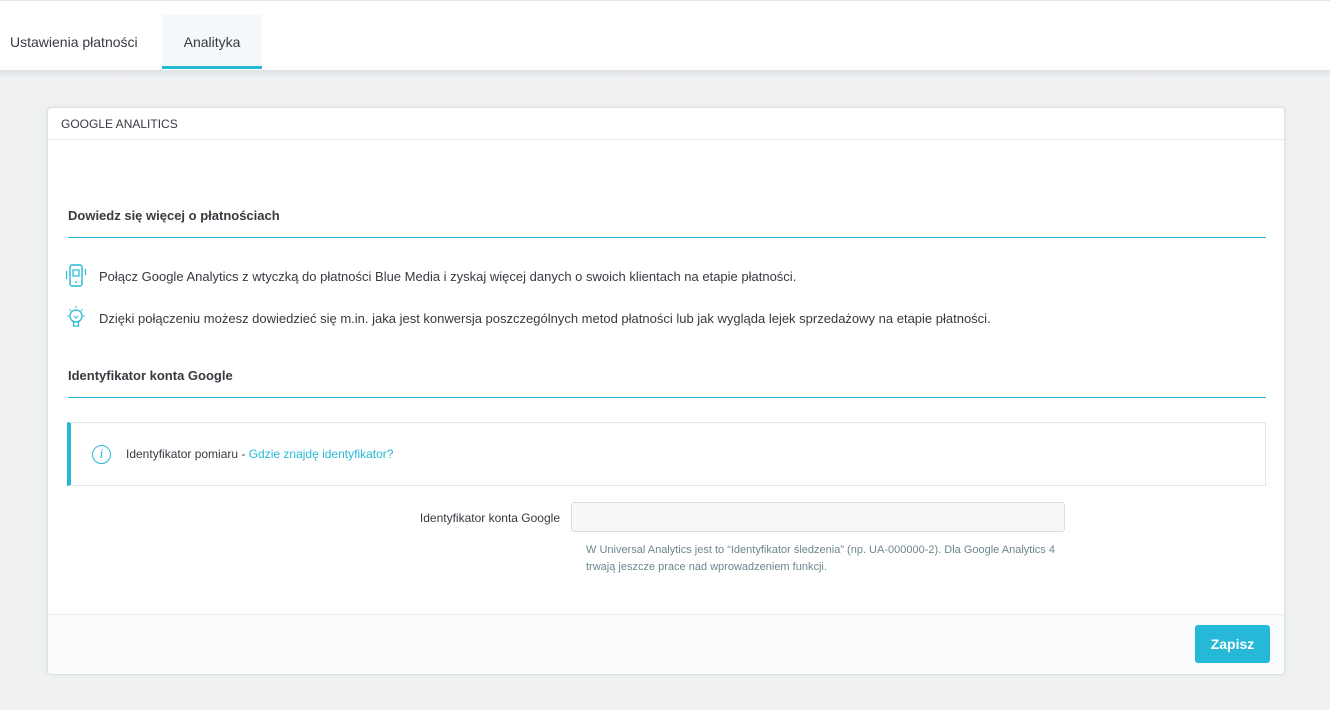 The image size is (1330, 710). What do you see at coordinates (187, 454) in the screenshot?
I see `alert-label: Identyfikator pomiaru -` at bounding box center [187, 454].